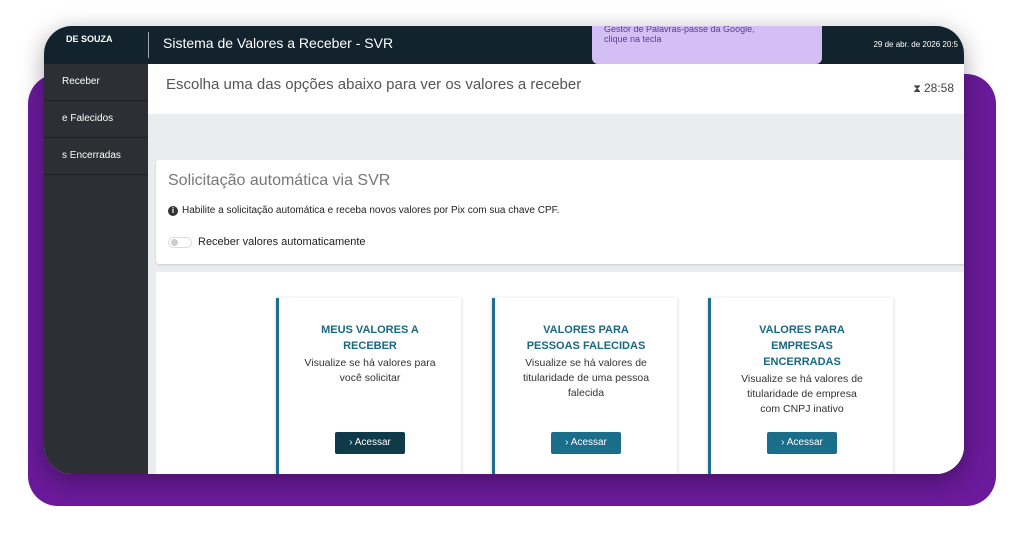  I want to click on option-desc-line: titularidade de uma pessoa, so click(586, 378).